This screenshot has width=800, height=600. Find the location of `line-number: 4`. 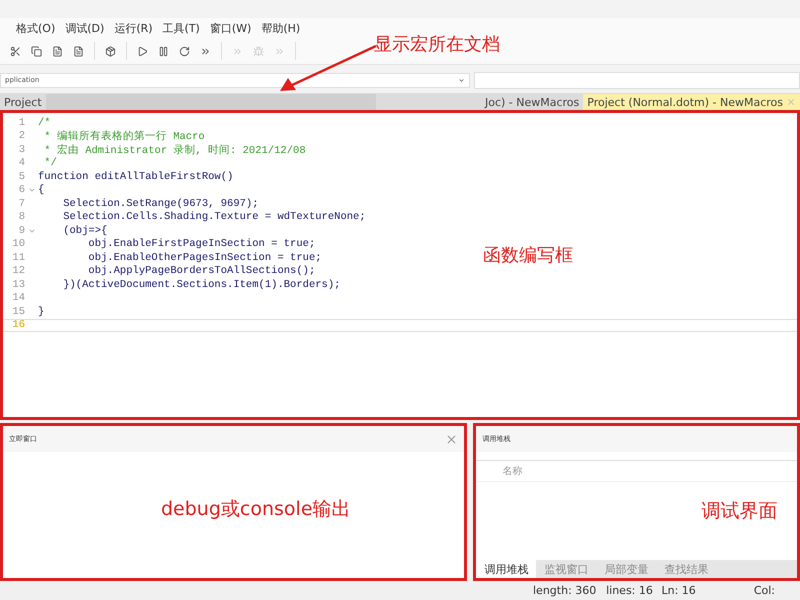

line-number: 4 is located at coordinates (21, 163).